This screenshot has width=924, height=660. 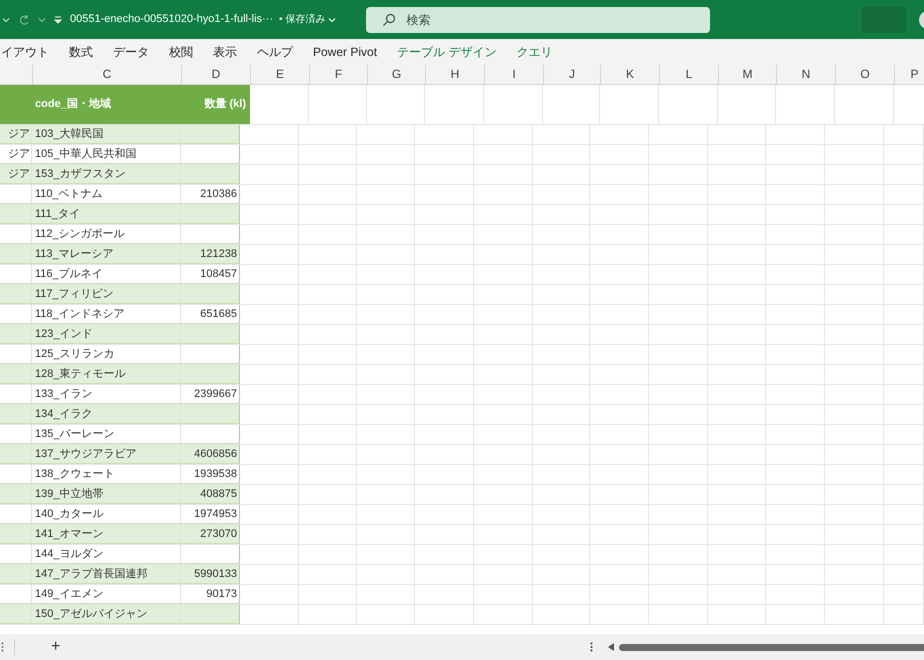 I want to click on table-cell-text: 408875, so click(x=218, y=494).